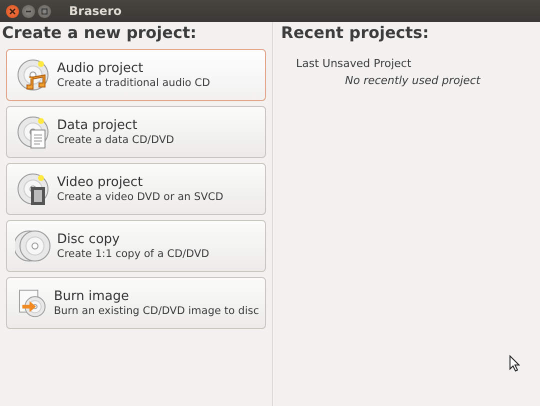 The image size is (540, 406). Describe the element at coordinates (514, 363) in the screenshot. I see `mouse-pointer-icon` at that location.